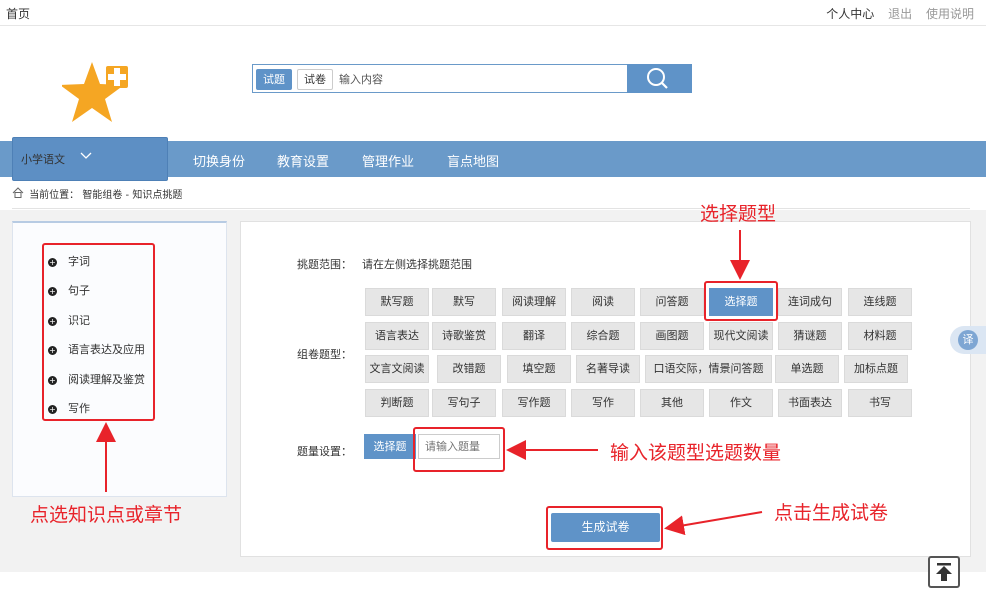 This screenshot has height=594, width=986. What do you see at coordinates (810, 403) in the screenshot?
I see `type-option: 书面表达` at bounding box center [810, 403].